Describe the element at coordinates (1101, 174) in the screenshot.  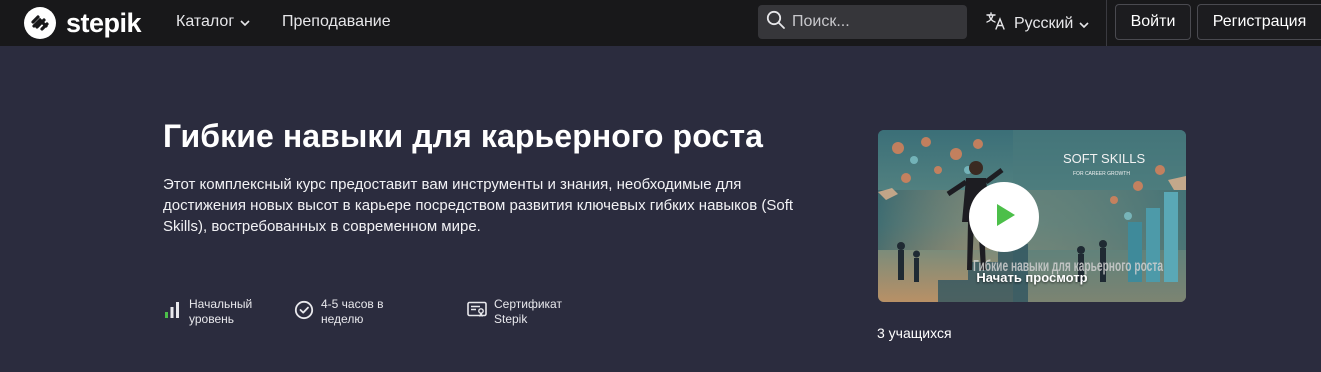
I see `preview-image-subtitle: FOR CAREER GROWTH` at that location.